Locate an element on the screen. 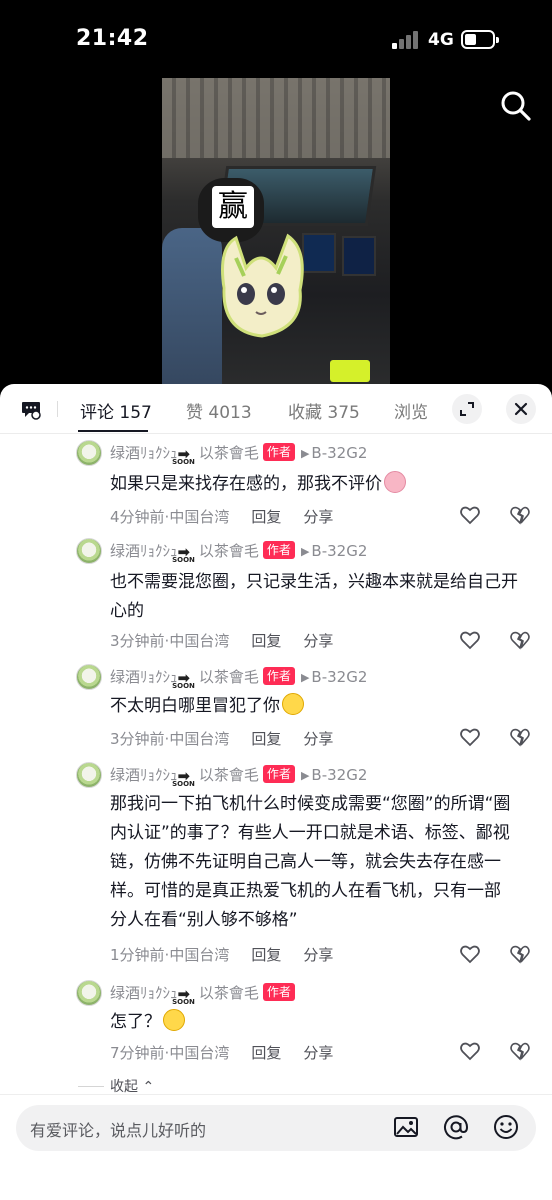 The height and width of the screenshot is (1200, 552). search-icon is located at coordinates (516, 106).